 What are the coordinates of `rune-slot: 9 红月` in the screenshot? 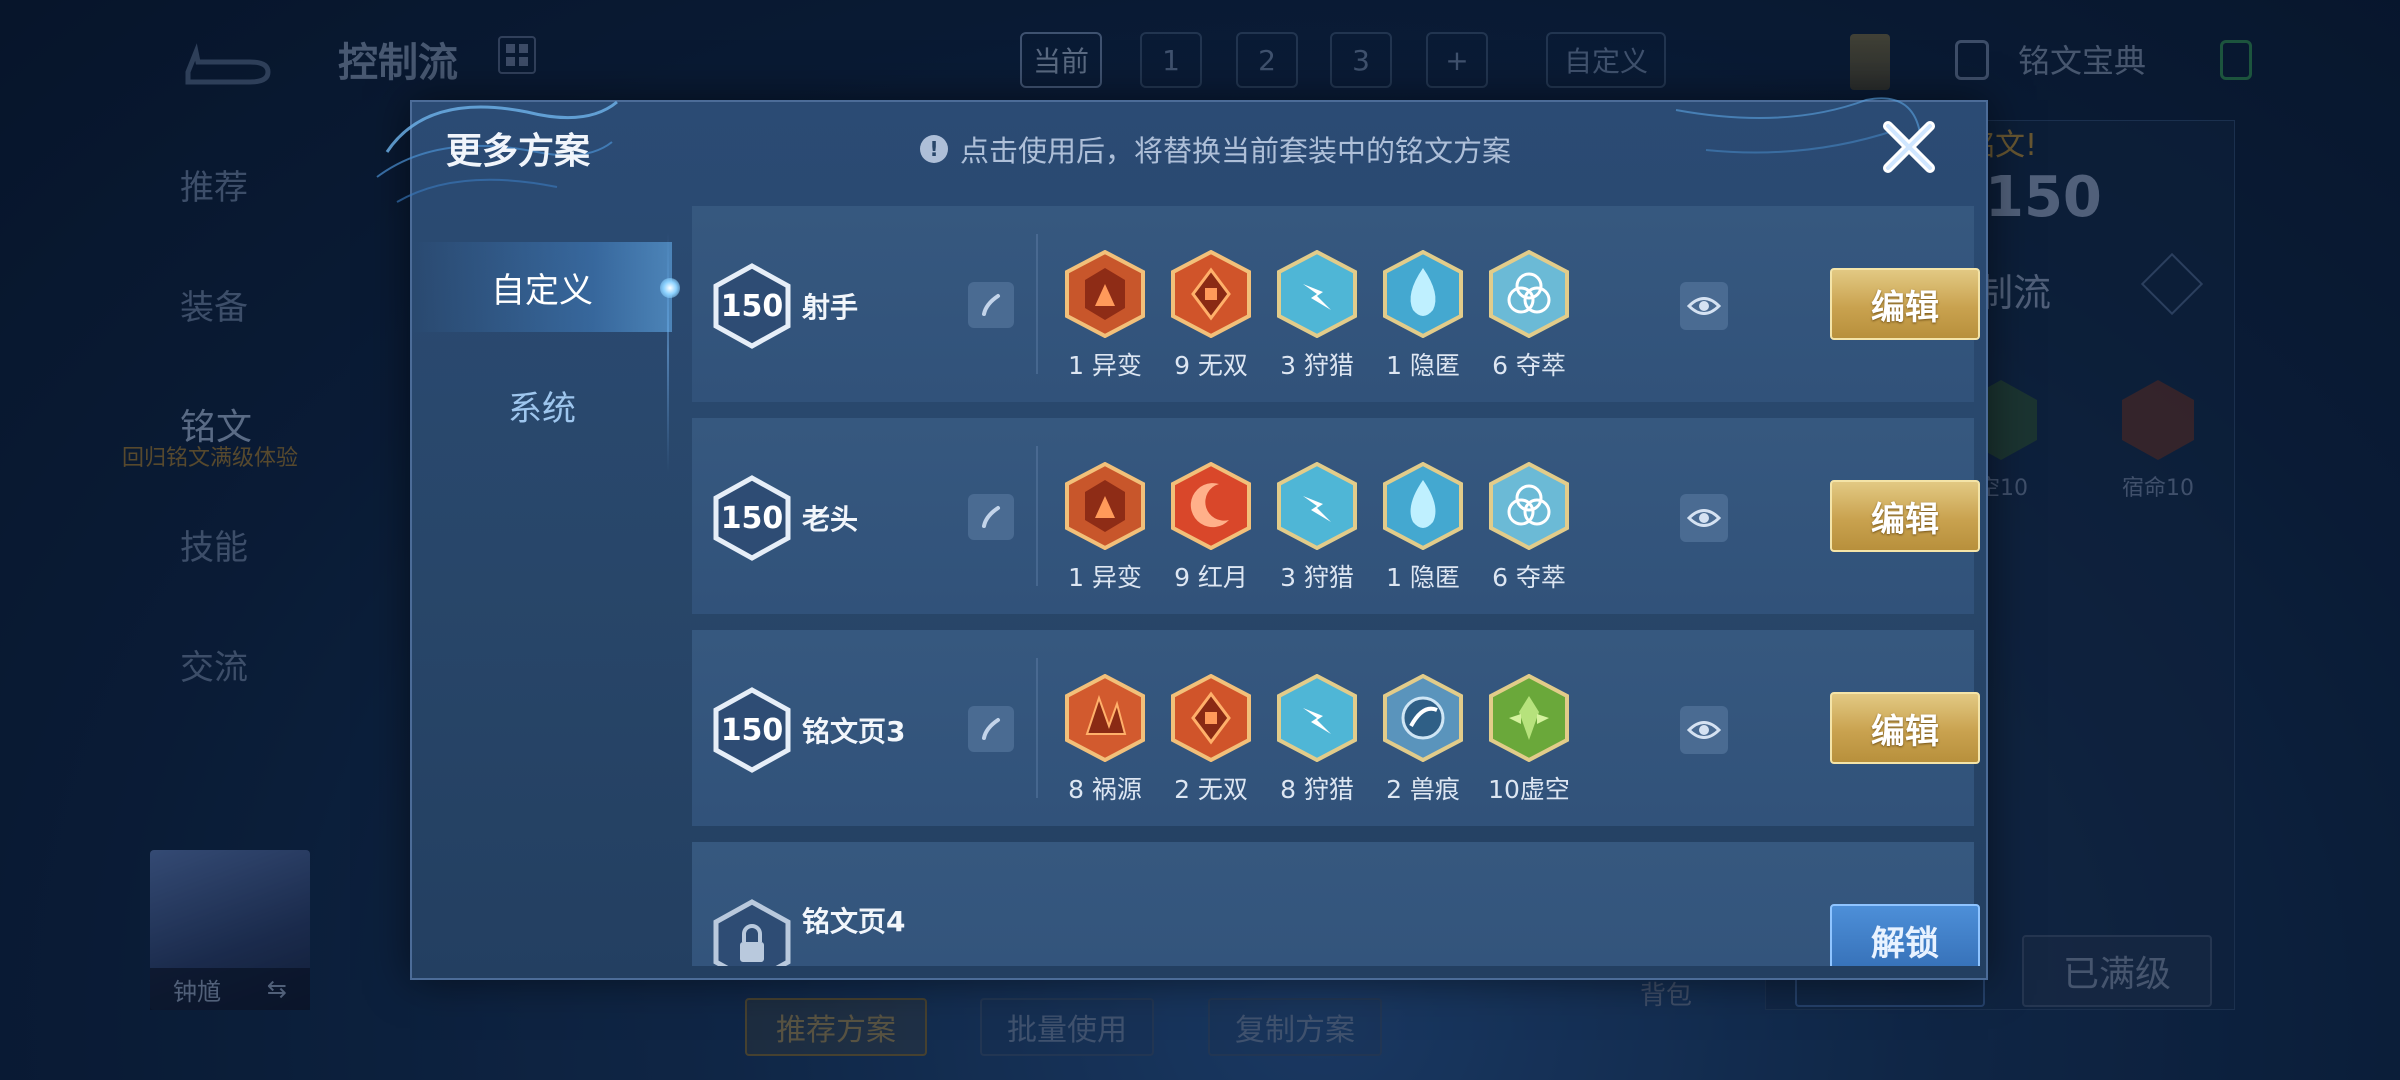 It's located at (1211, 528).